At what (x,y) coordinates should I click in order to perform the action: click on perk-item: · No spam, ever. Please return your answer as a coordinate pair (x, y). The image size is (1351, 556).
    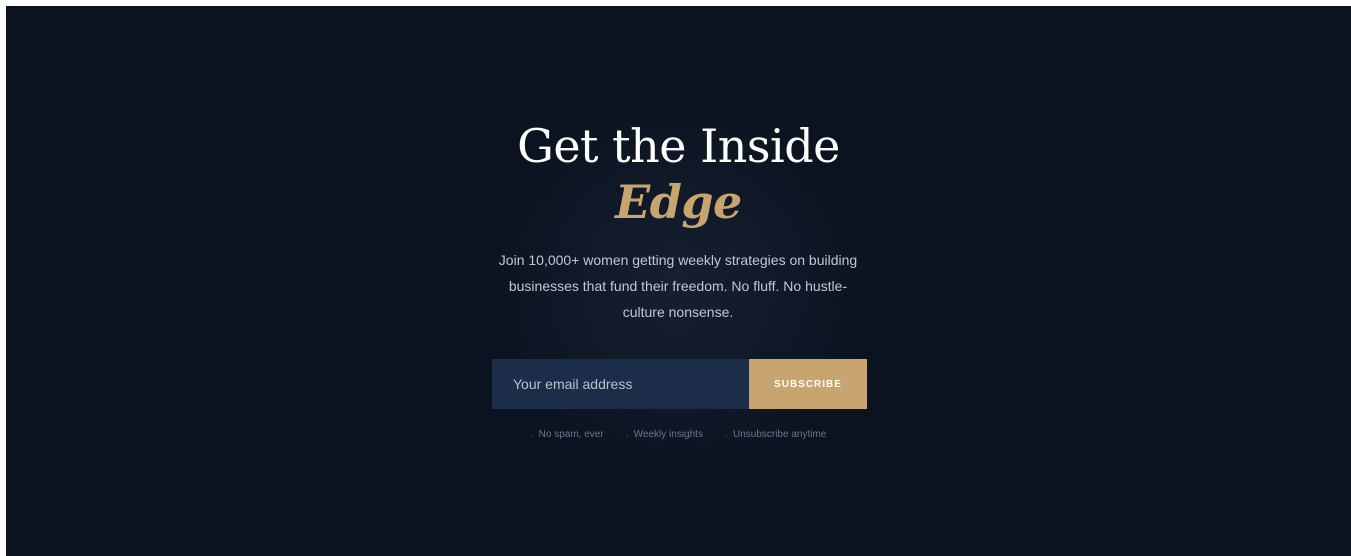
    Looking at the image, I should click on (567, 434).